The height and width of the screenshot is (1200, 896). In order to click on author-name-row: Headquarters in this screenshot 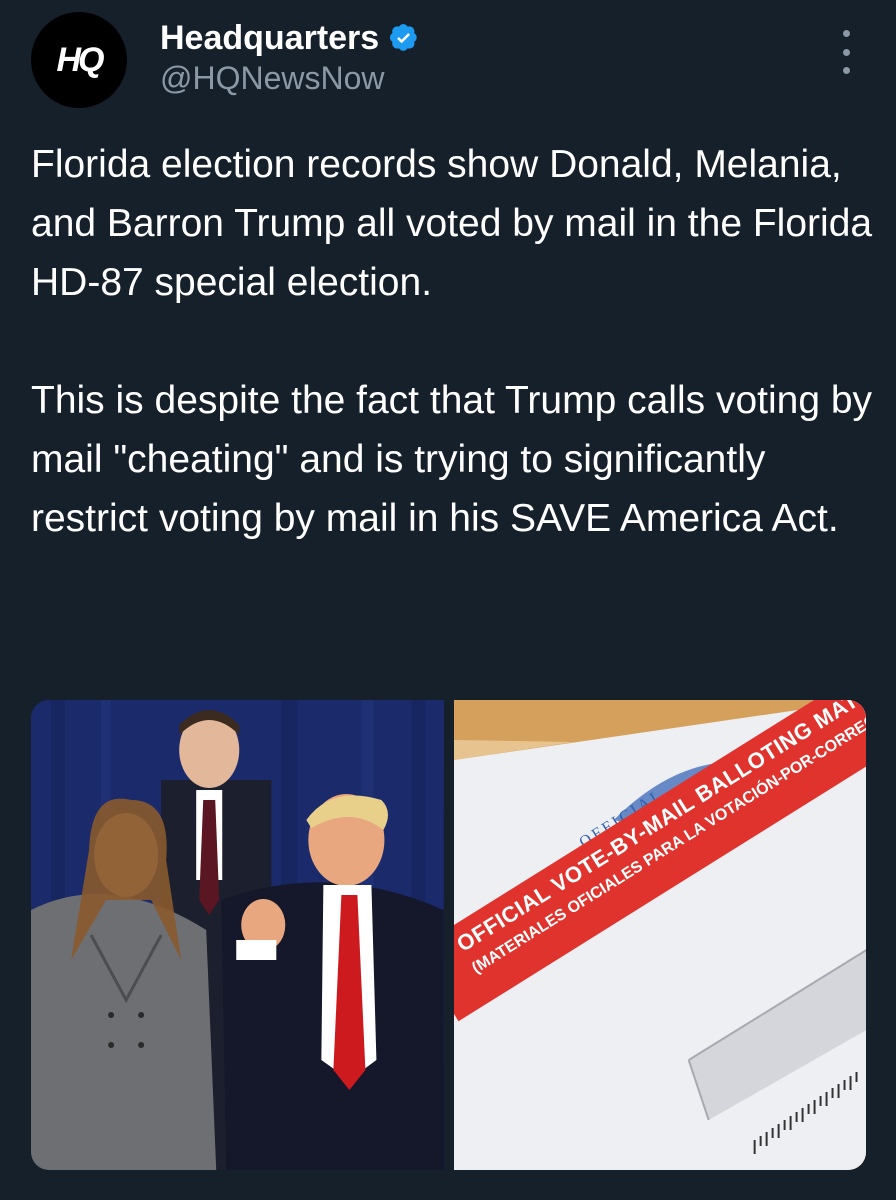, I will do `click(289, 38)`.